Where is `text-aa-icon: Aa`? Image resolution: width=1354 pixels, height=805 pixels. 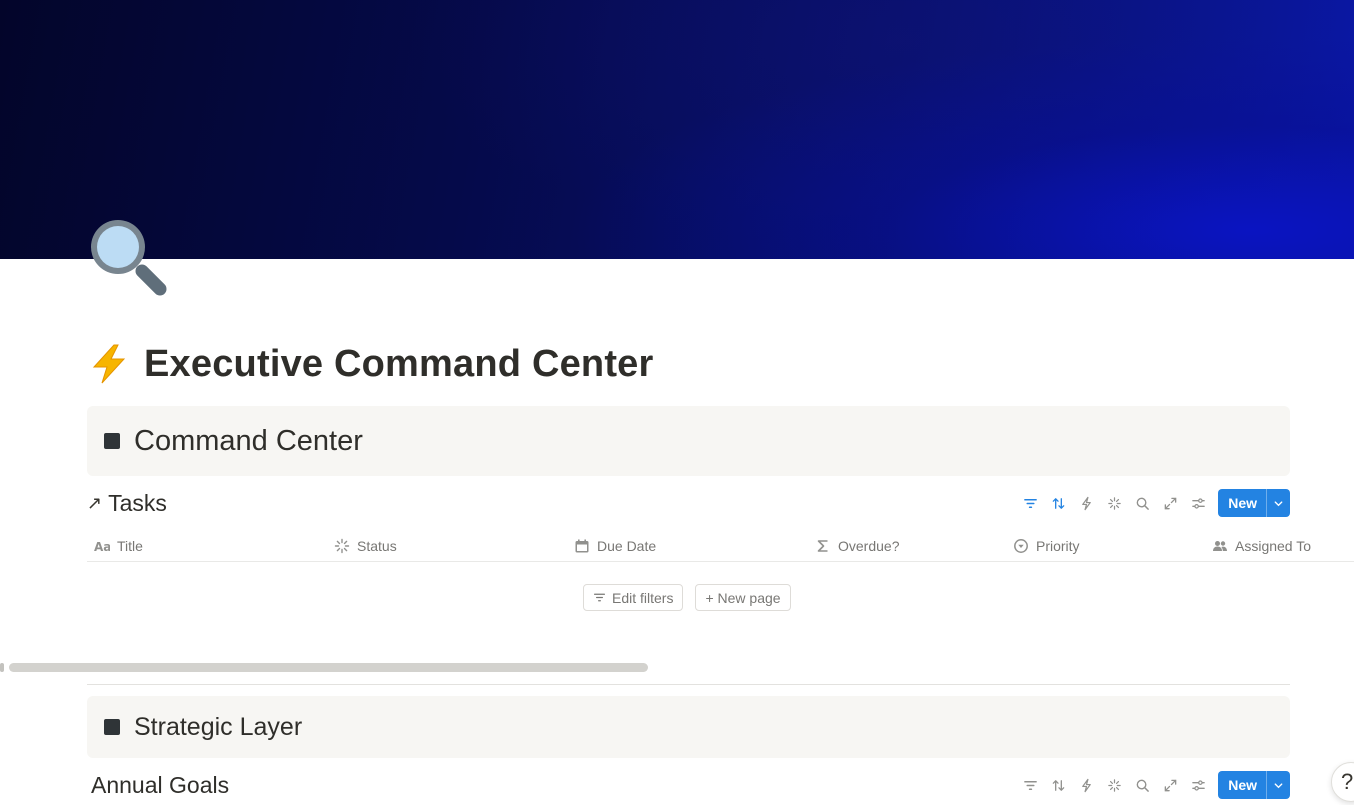 text-aa-icon: Aa is located at coordinates (102, 547).